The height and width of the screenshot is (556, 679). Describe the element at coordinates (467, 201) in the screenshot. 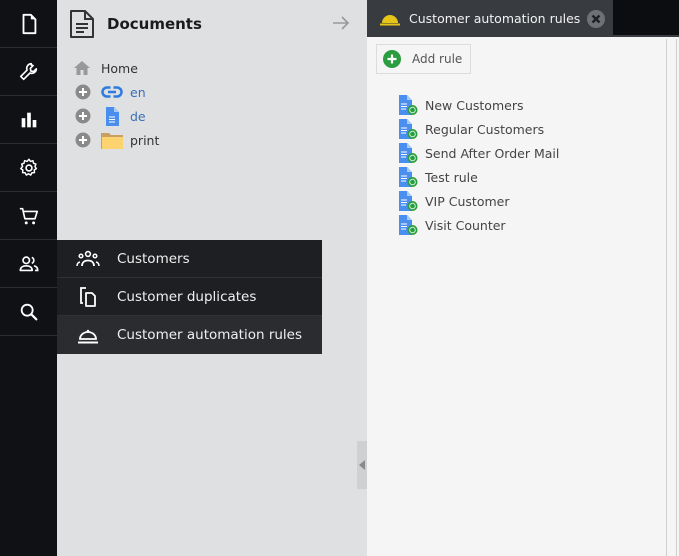

I see `rule-label: VIP Customer` at that location.